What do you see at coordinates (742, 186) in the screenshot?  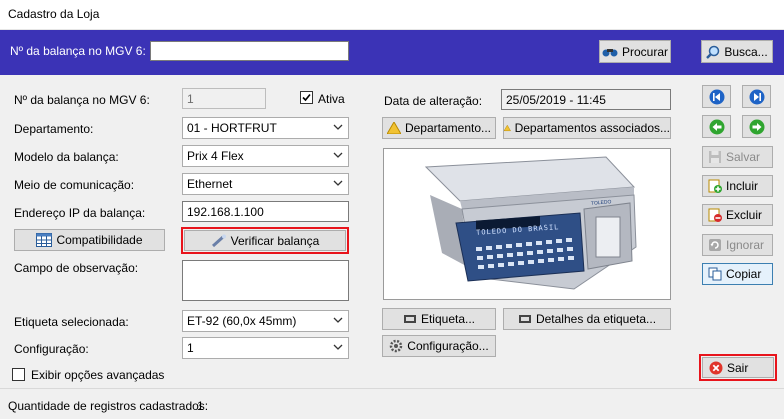 I see `incluir-label: Incluir` at bounding box center [742, 186].